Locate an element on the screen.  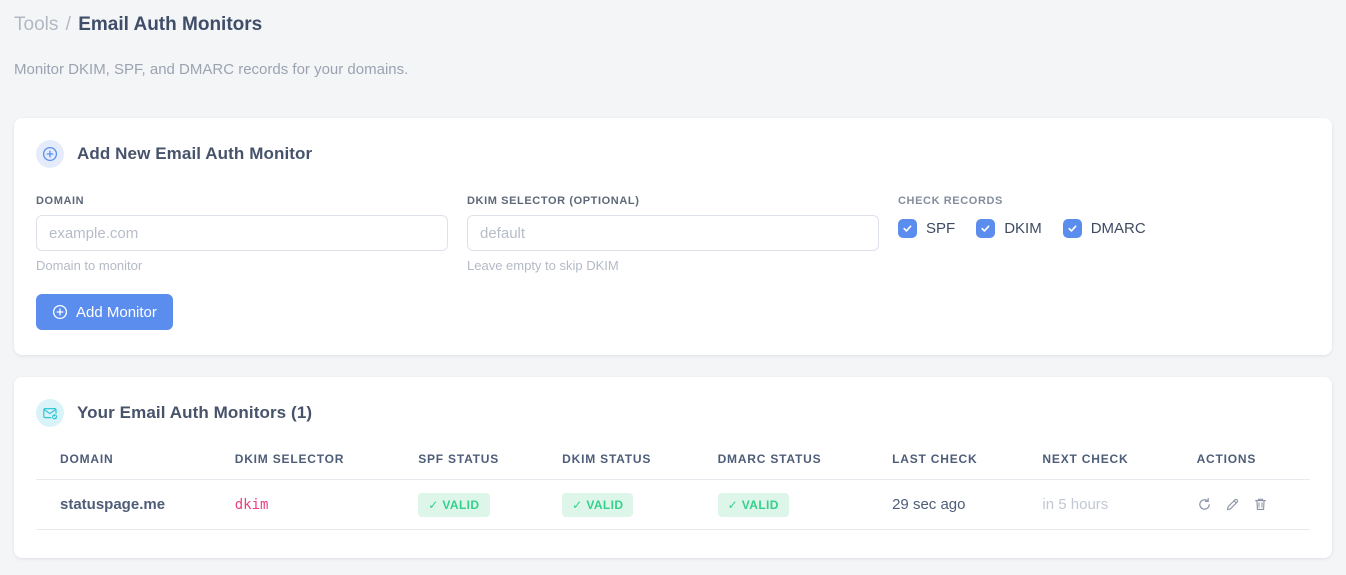
dmarc-checkbox-box is located at coordinates (1072, 228).